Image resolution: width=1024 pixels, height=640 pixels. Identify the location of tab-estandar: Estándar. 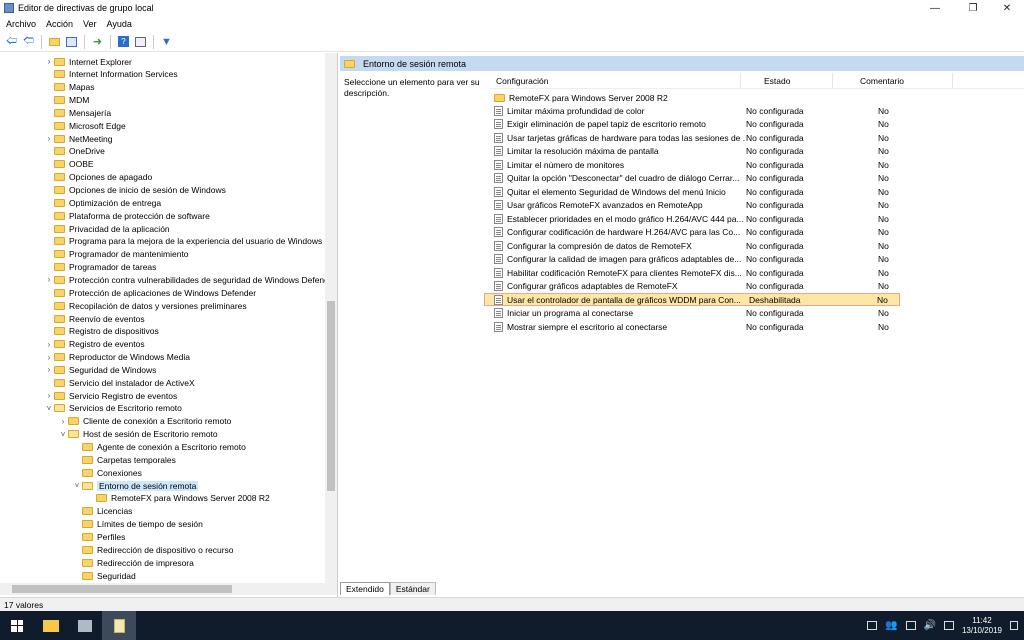
(412, 588).